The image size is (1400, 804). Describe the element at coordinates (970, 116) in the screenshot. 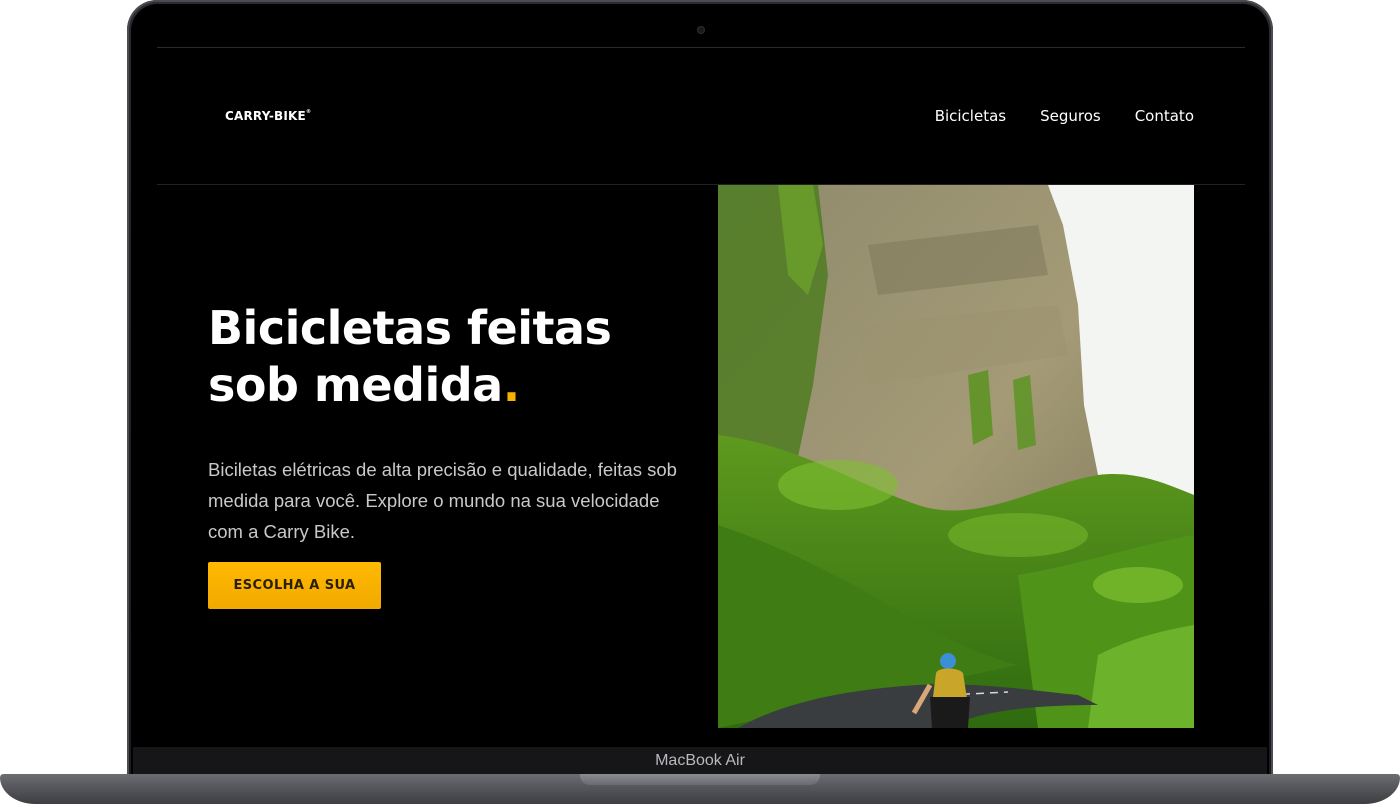

I see `nav-link-bicicletas: Bicicletas` at that location.